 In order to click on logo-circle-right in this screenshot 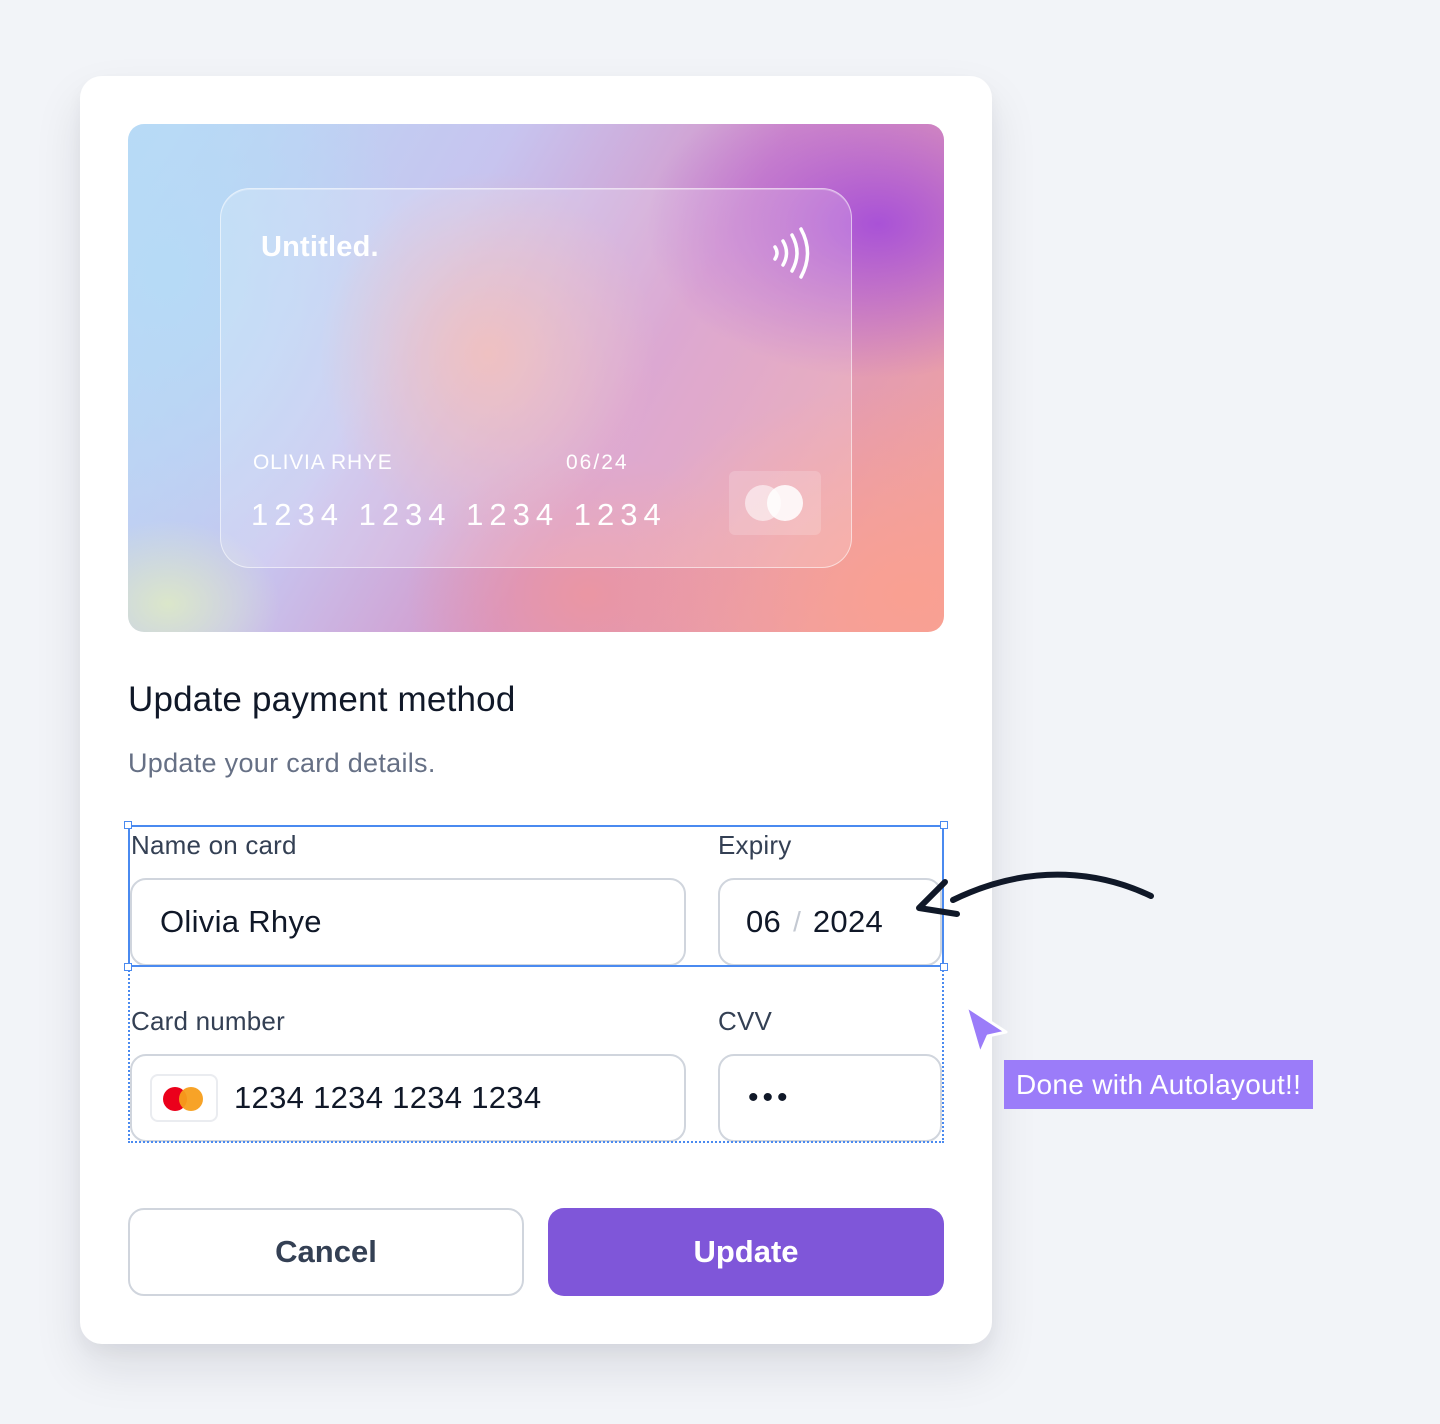, I will do `click(785, 503)`.